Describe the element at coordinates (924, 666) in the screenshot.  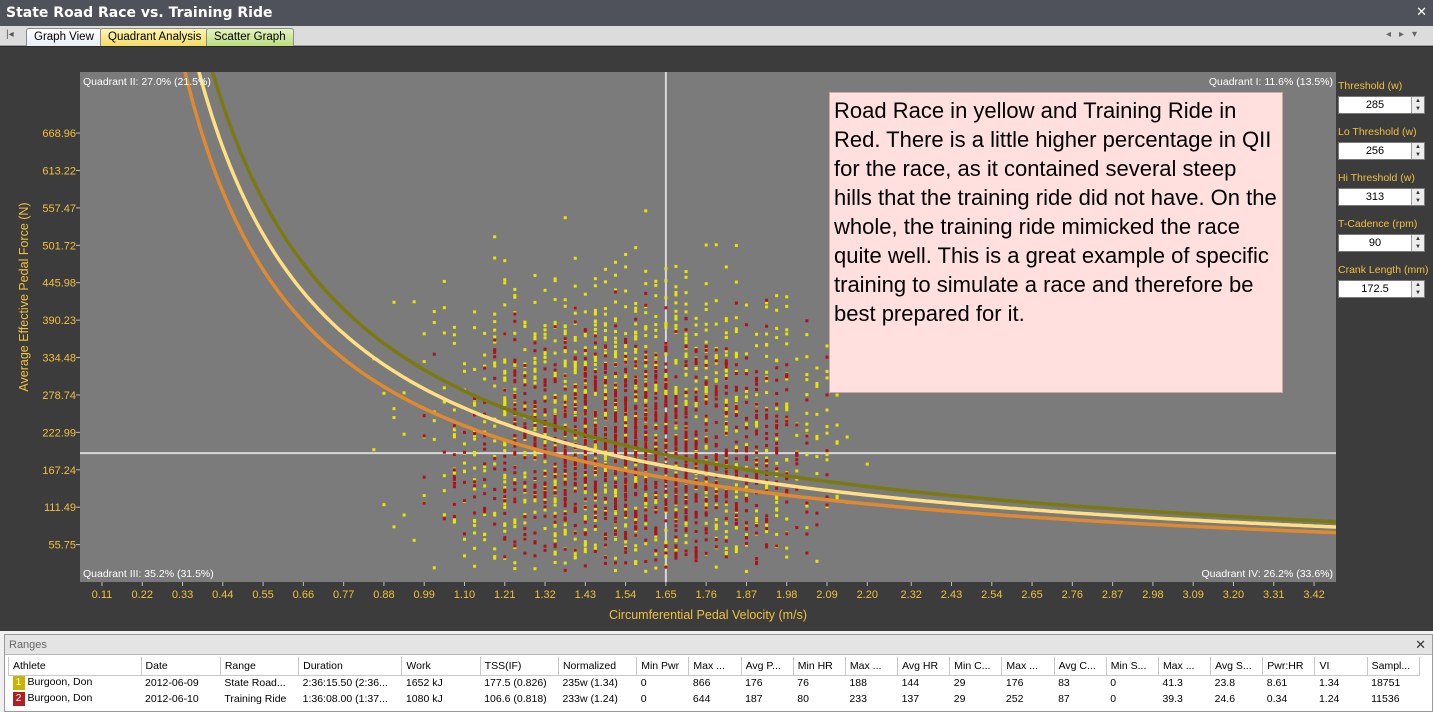
I see `column-header: Avg HR` at that location.